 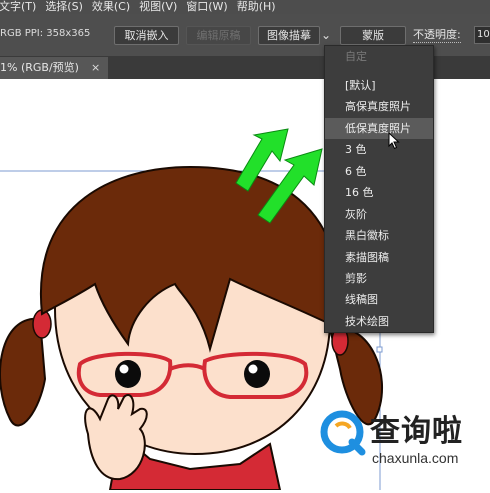 What do you see at coordinates (39, 67) in the screenshot?
I see `document-tab-label: 1% (RGB/预览)` at bounding box center [39, 67].